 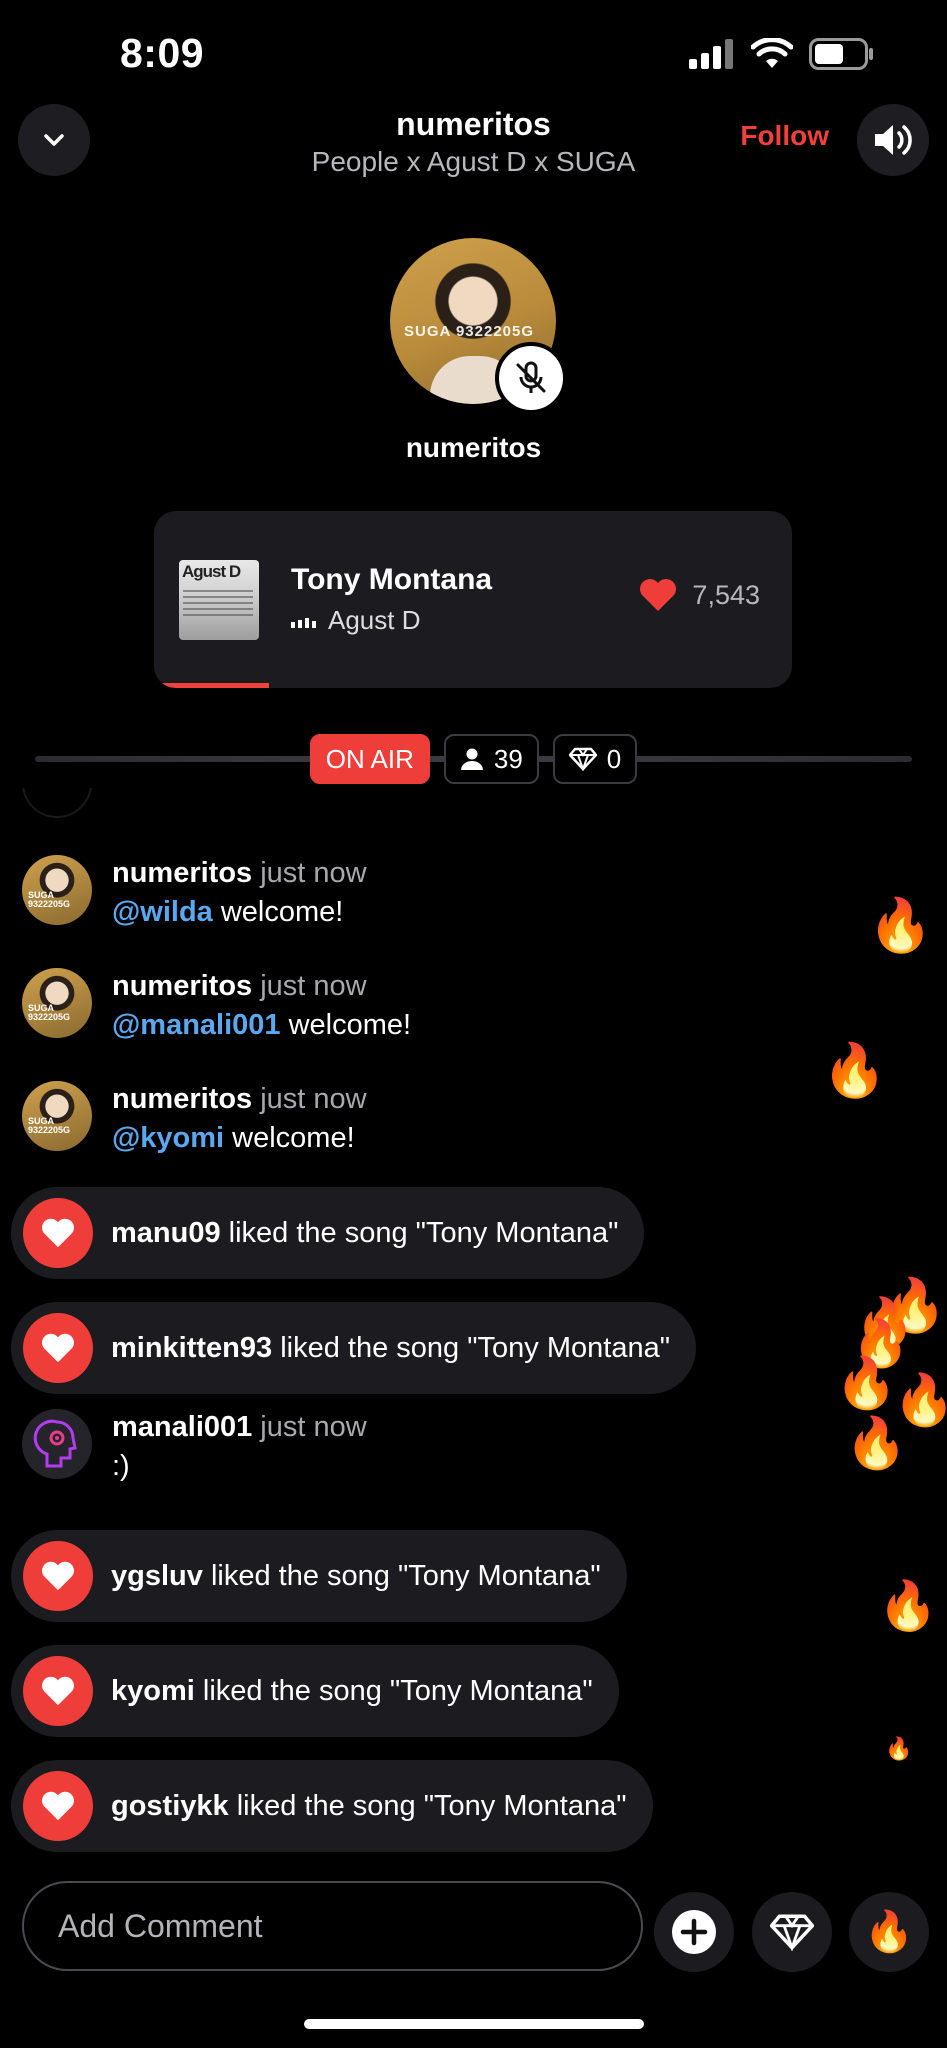 I want to click on listener-count-pill: 39, so click(x=491, y=759).